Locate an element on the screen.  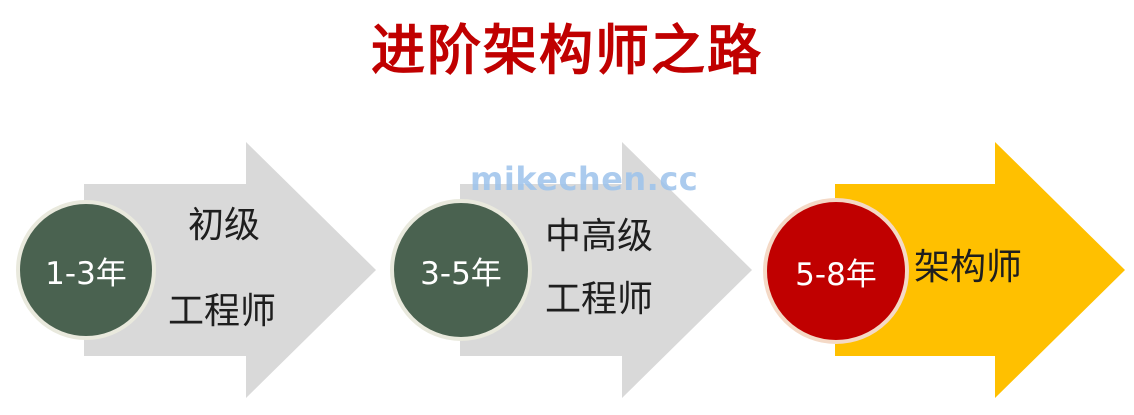
stage-1-label-line2: 工程师 is located at coordinates (222, 311).